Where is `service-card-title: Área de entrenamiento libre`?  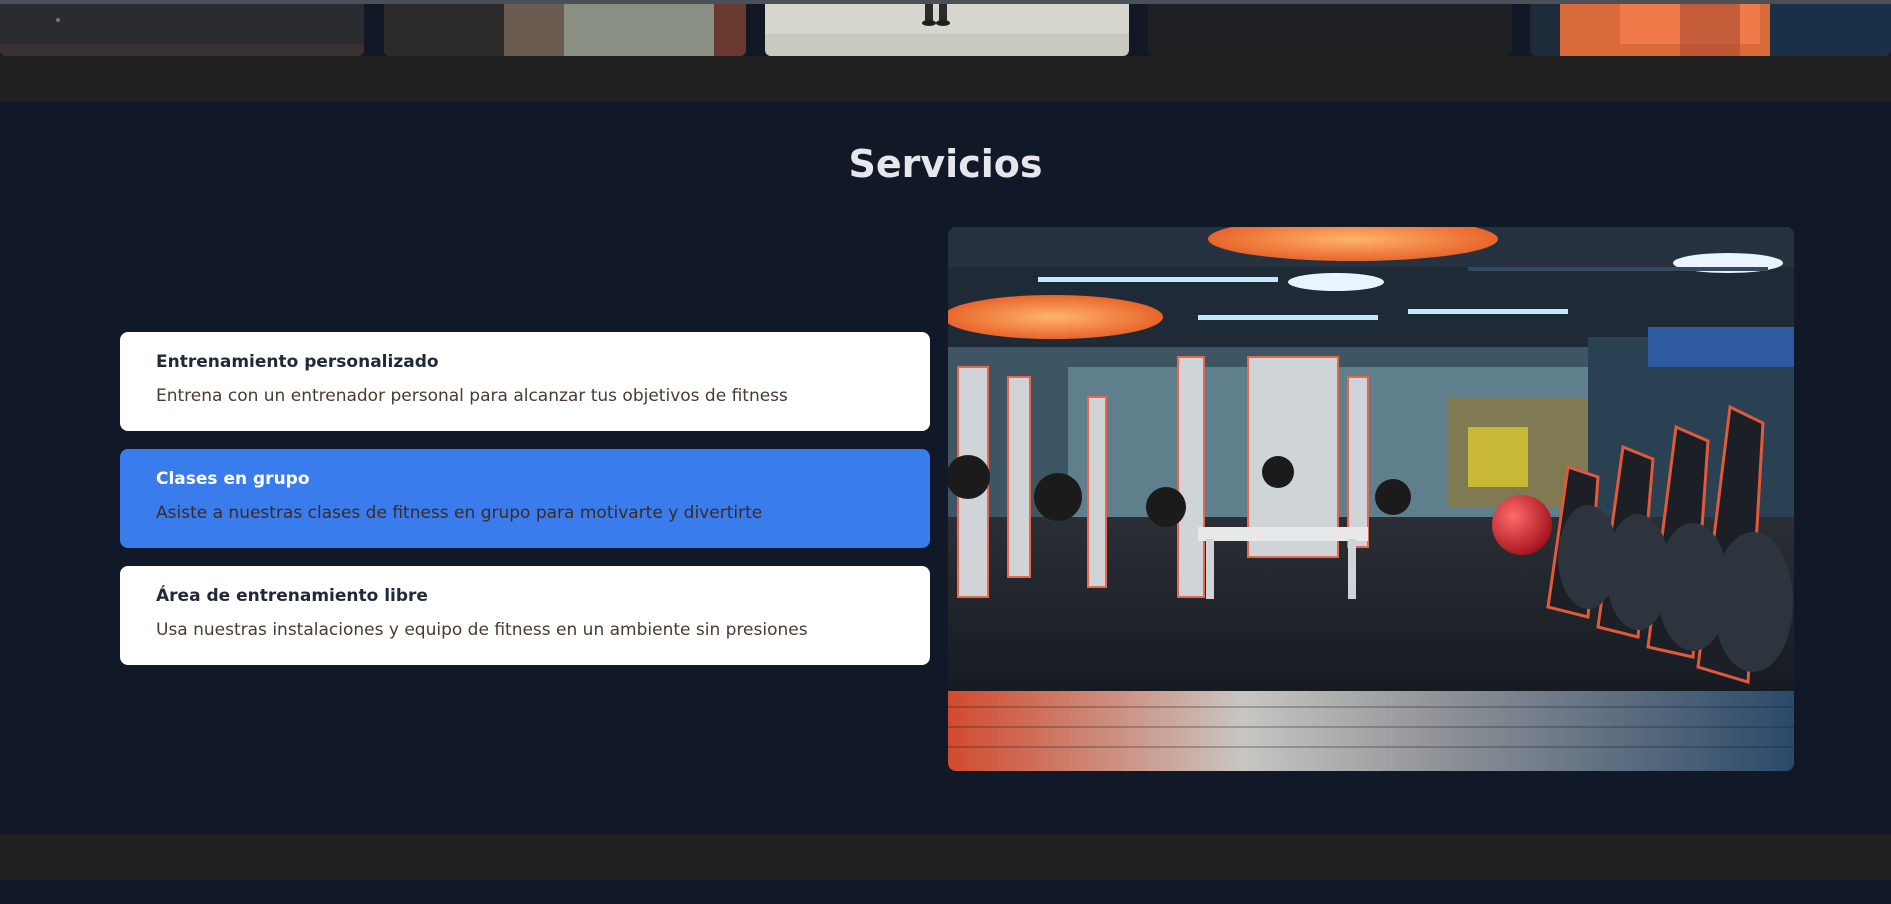 service-card-title: Área de entrenamiento libre is located at coordinates (292, 596).